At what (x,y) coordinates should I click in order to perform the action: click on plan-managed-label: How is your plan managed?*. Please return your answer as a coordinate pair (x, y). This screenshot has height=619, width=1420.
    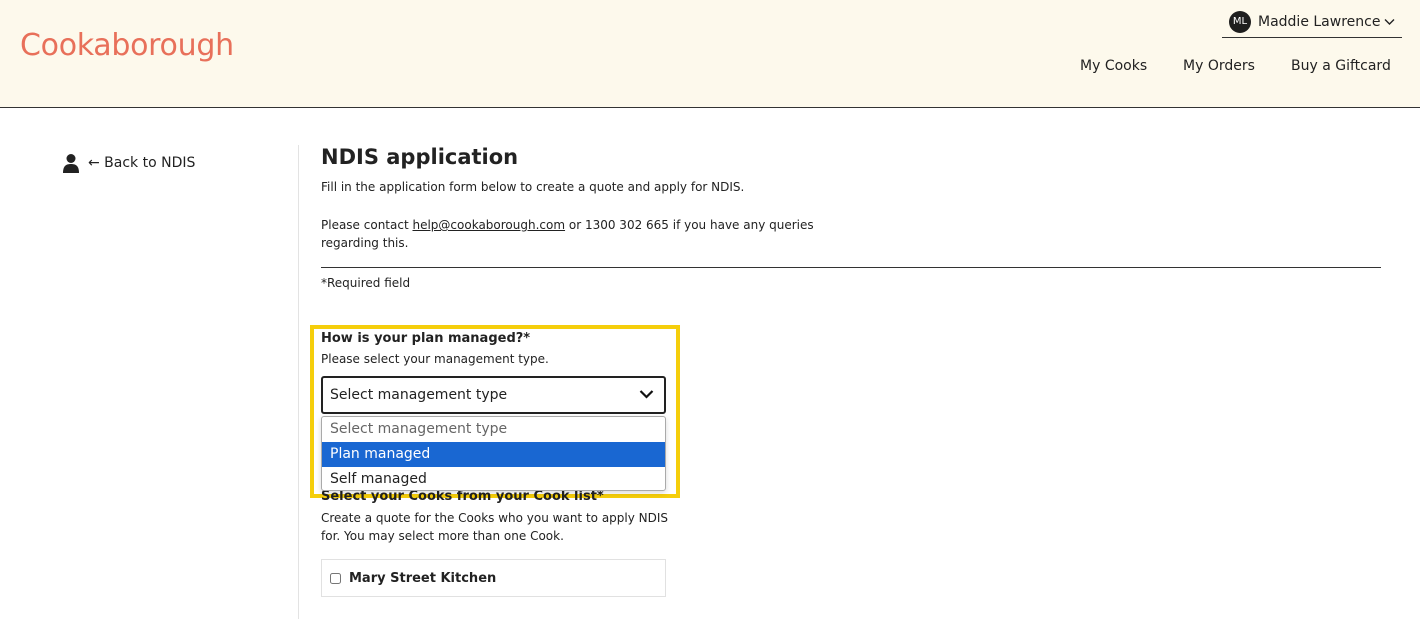
    Looking at the image, I should click on (426, 338).